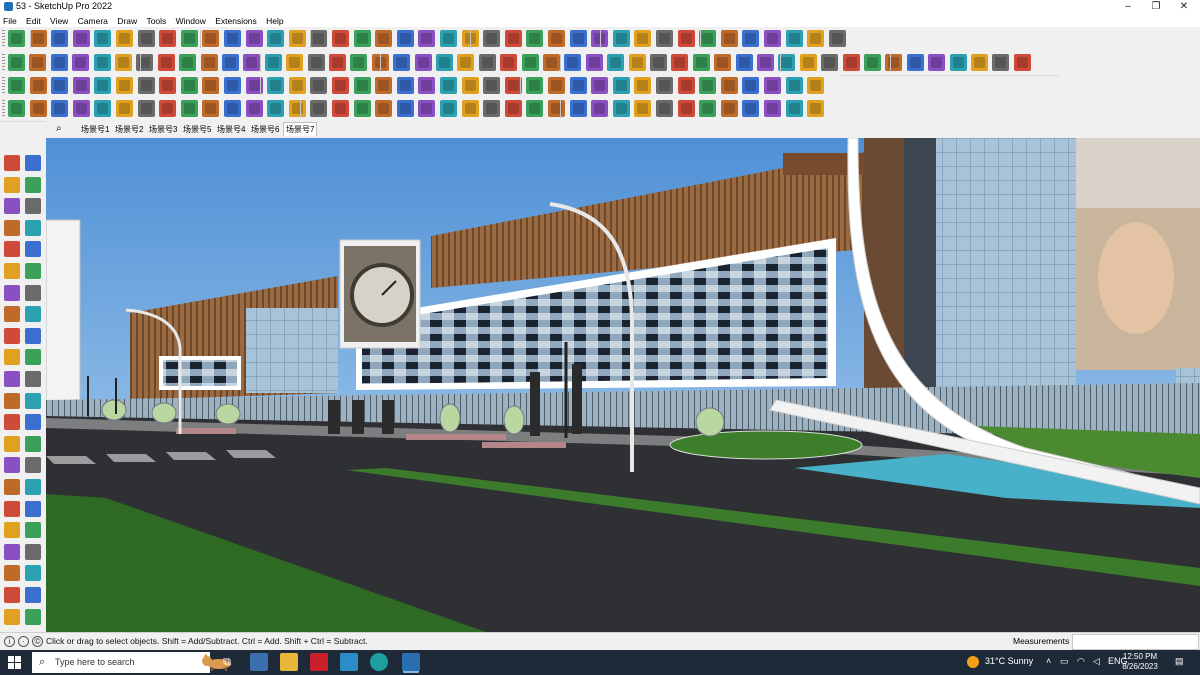 This screenshot has width=1200, height=675. I want to click on scene-tab-3: 场景号3, so click(163, 129).